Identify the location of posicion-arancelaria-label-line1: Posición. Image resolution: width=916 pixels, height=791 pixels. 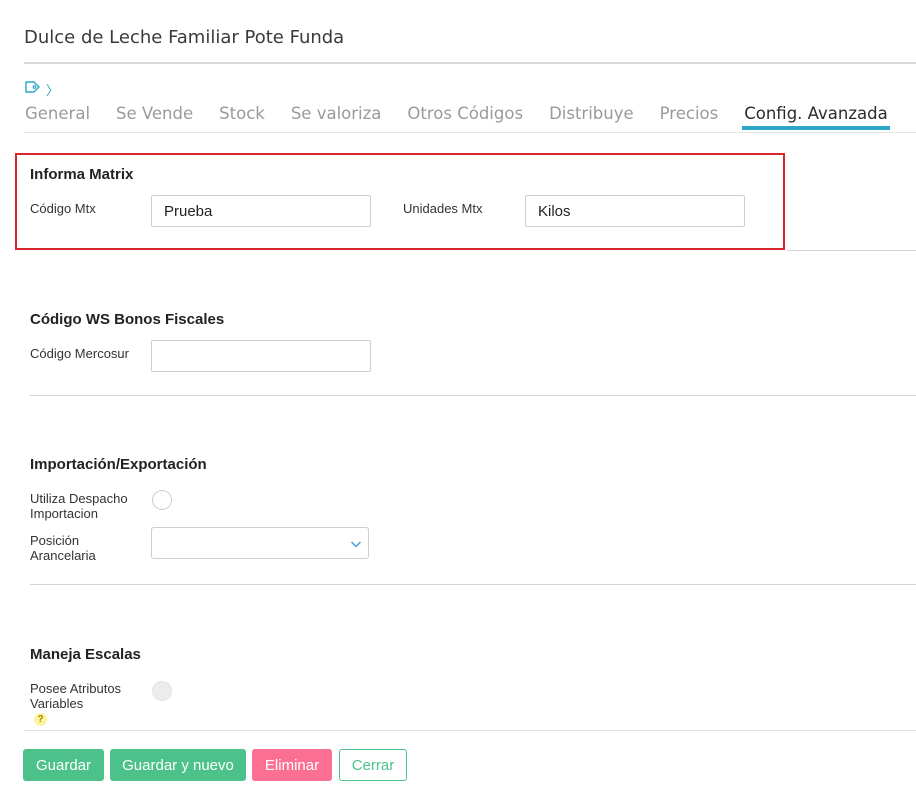
(55, 540).